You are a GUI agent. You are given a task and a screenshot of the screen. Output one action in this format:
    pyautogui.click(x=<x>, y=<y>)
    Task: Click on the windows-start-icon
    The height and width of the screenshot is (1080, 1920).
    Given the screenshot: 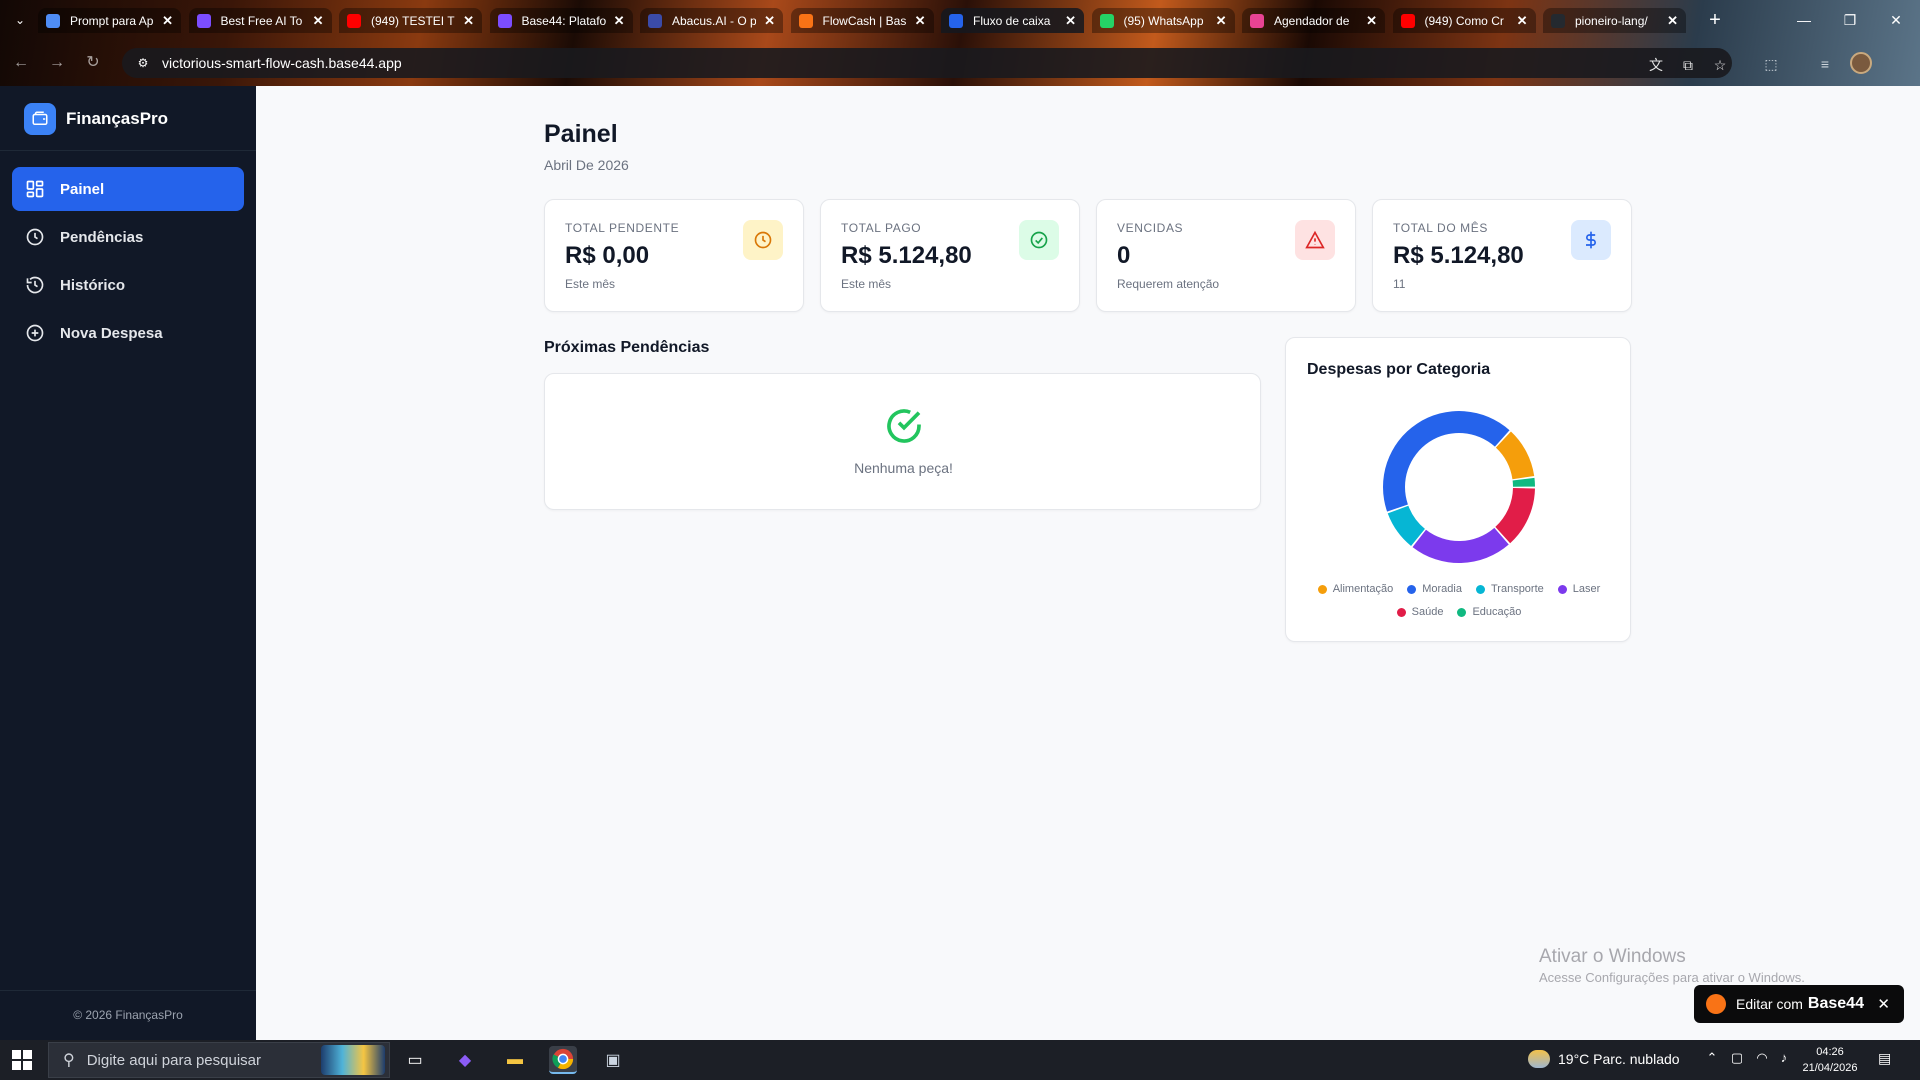 What is the action you would take?
    pyautogui.click(x=22, y=1060)
    